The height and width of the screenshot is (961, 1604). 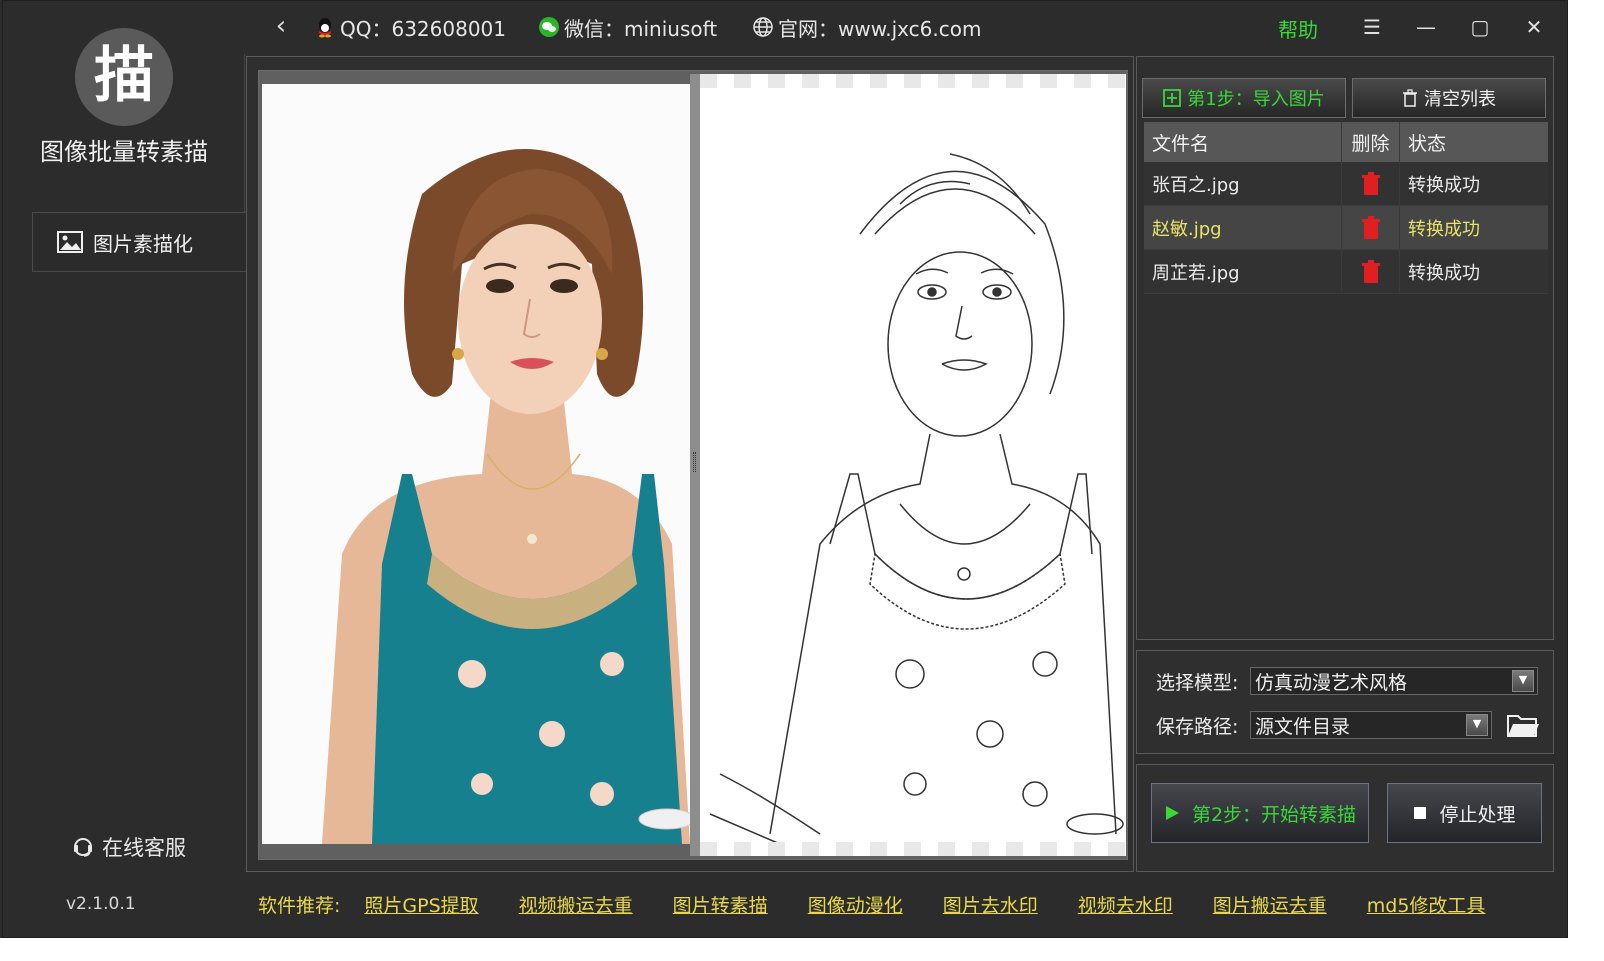 I want to click on import-images-button: 第1步：导入图片, so click(x=1244, y=98).